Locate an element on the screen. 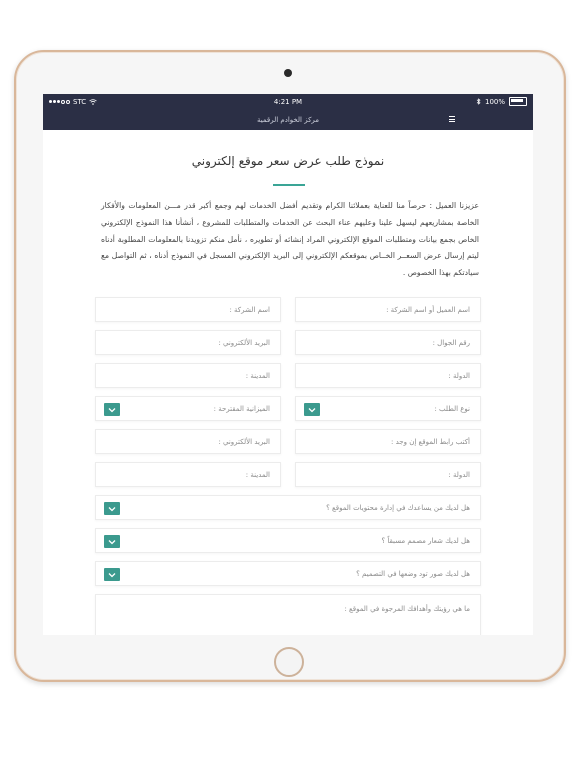  budget-label: الميزانية المقترحة : is located at coordinates (241, 409).